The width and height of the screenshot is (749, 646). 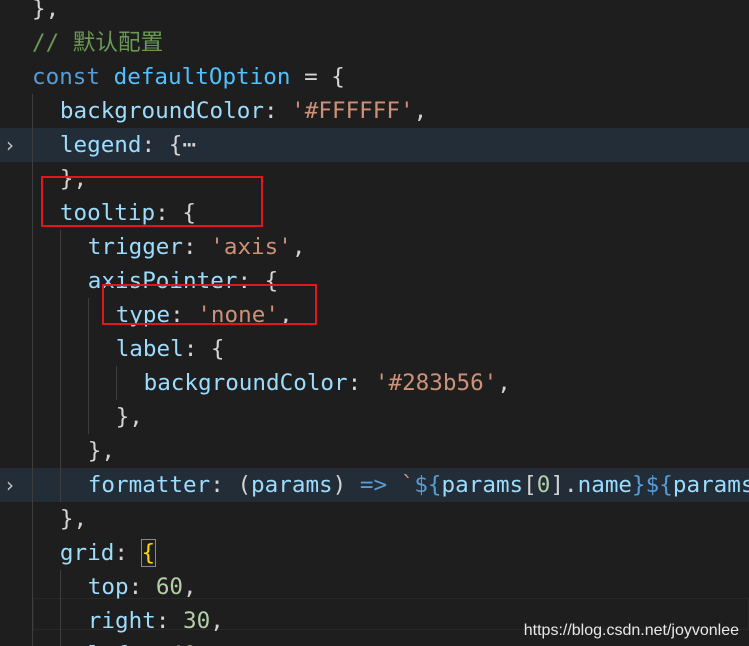 What do you see at coordinates (148, 553) in the screenshot?
I see `code-token: {` at bounding box center [148, 553].